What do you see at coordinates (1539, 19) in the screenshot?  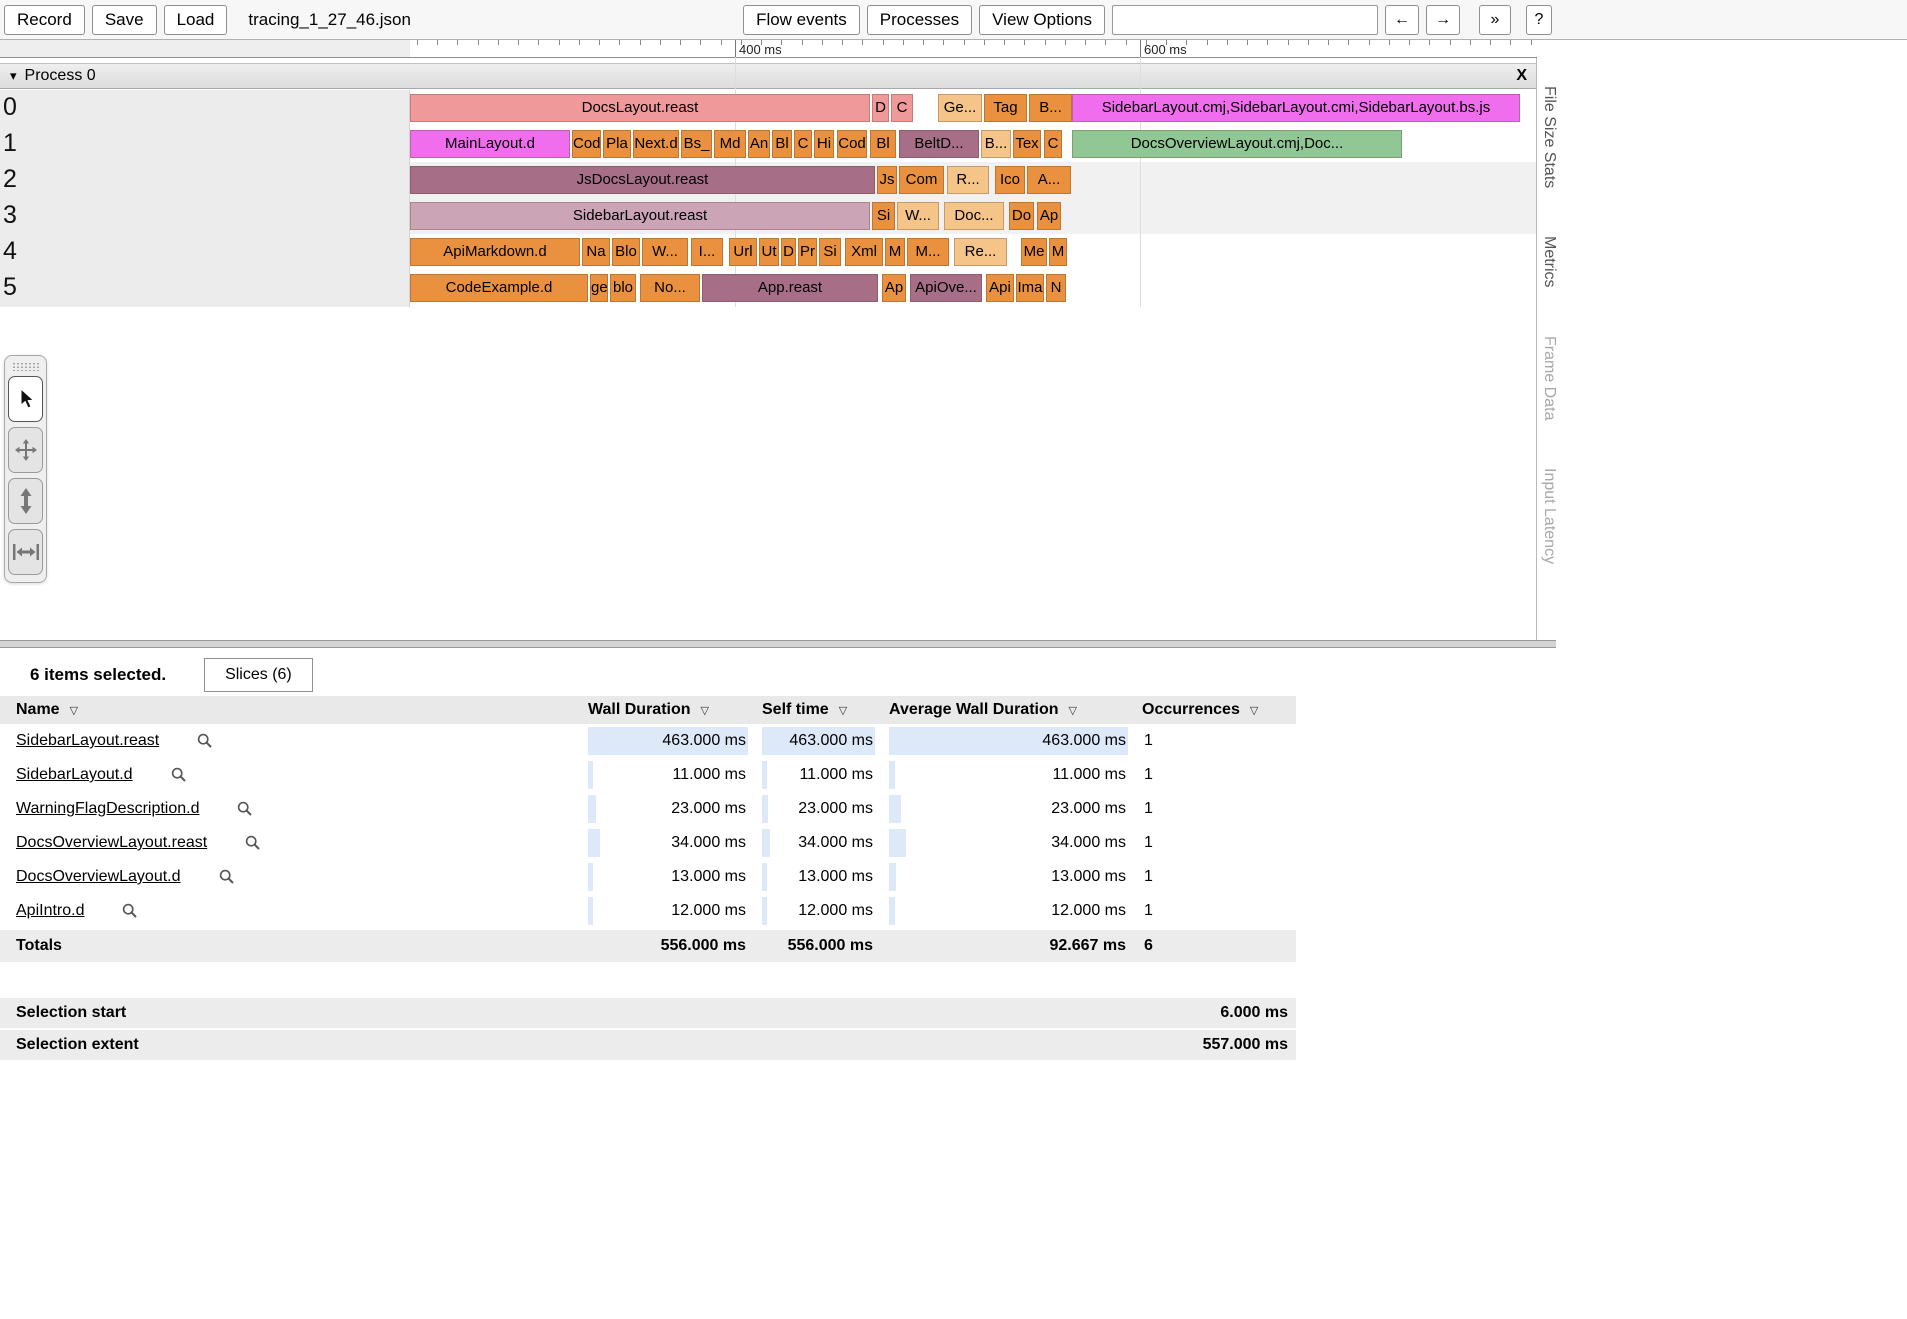 I see `help-button: ?` at bounding box center [1539, 19].